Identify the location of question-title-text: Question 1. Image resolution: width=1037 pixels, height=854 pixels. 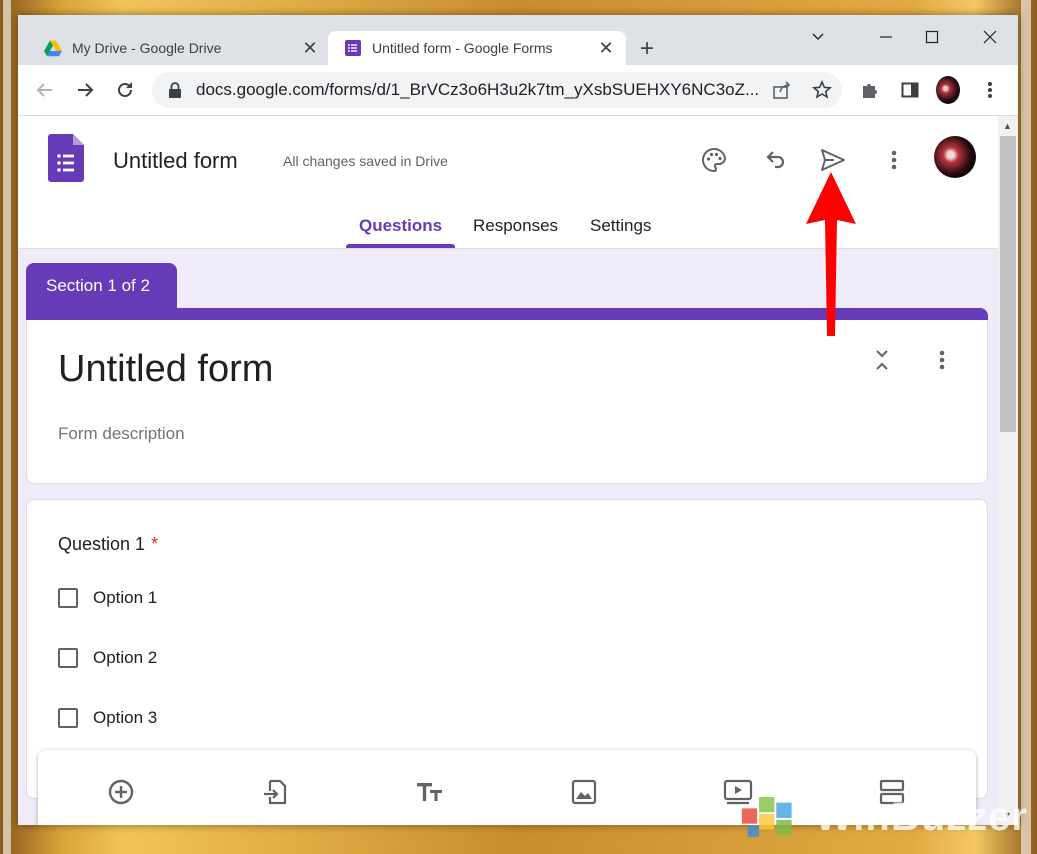
(102, 544).